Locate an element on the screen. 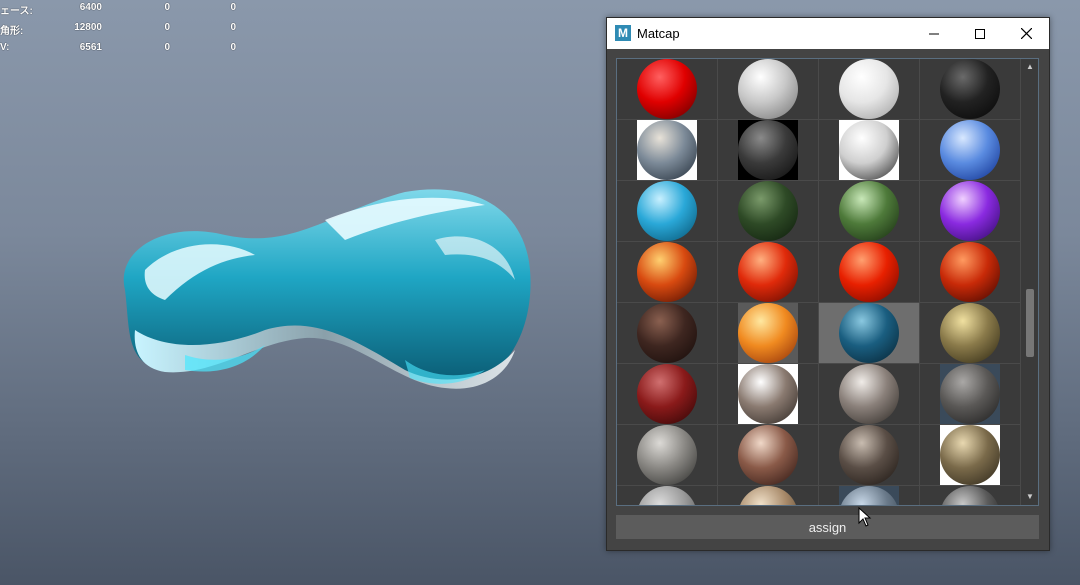 Image resolution: width=1080 pixels, height=585 pixels. window-titlebar: M Matcap is located at coordinates (828, 33).